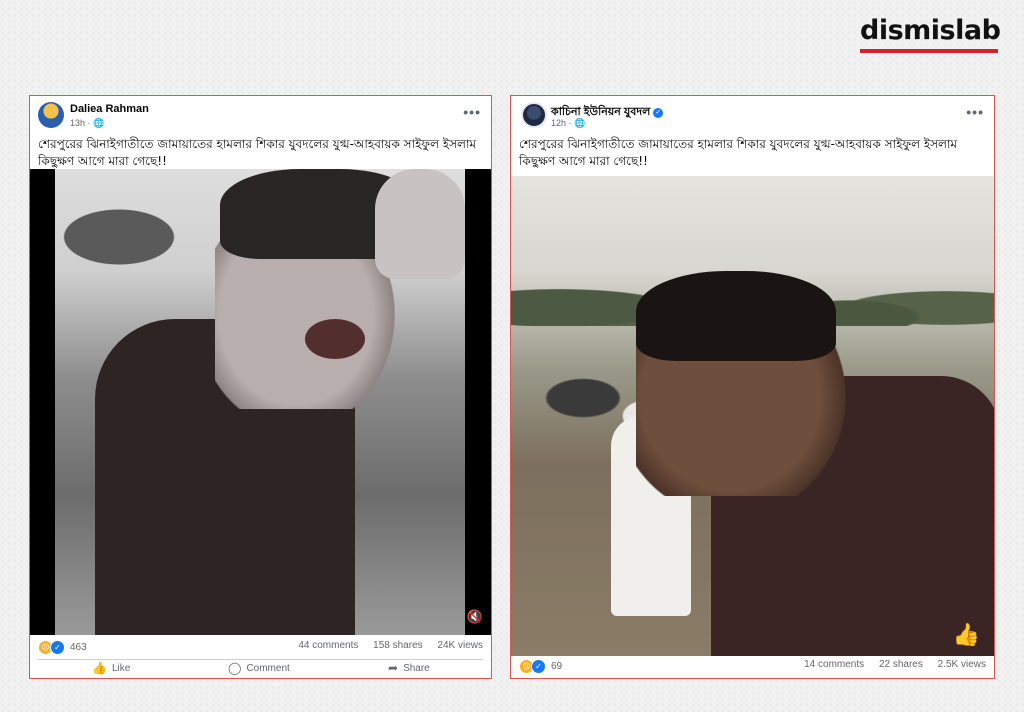 The height and width of the screenshot is (712, 1024). I want to click on comments-count: 14 comments, so click(834, 664).